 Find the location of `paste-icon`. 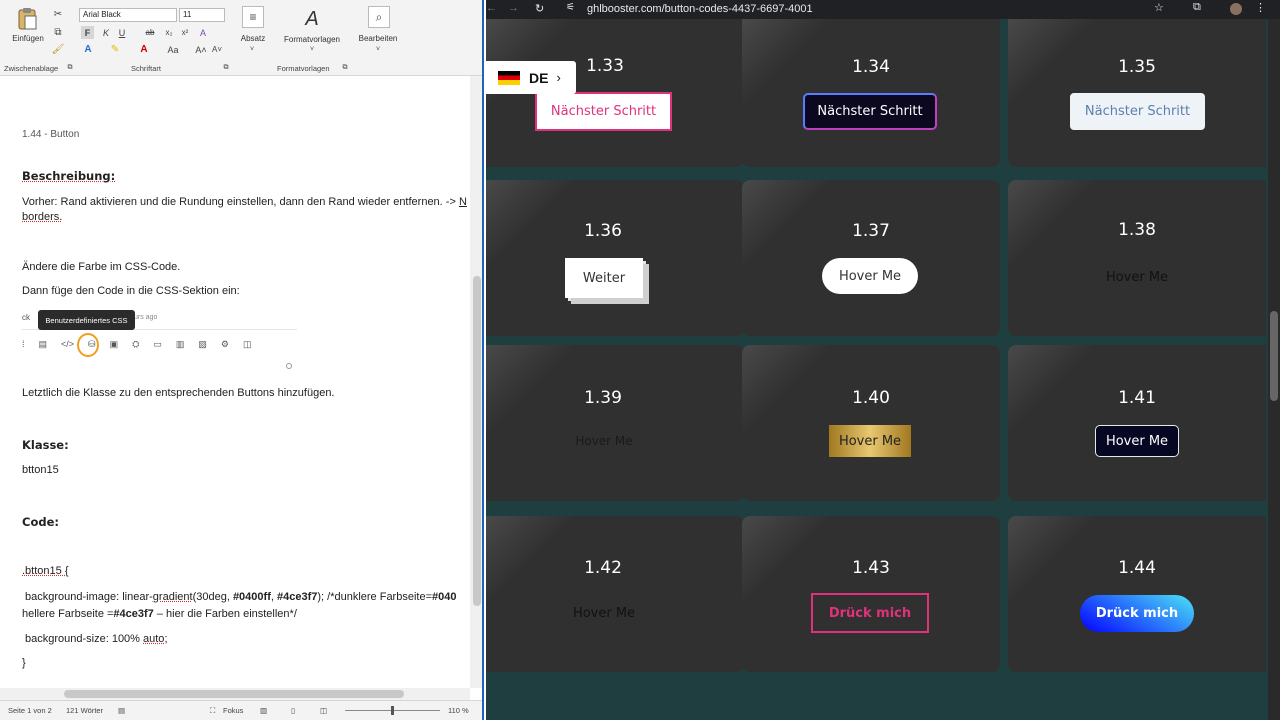

paste-icon is located at coordinates (27, 19).